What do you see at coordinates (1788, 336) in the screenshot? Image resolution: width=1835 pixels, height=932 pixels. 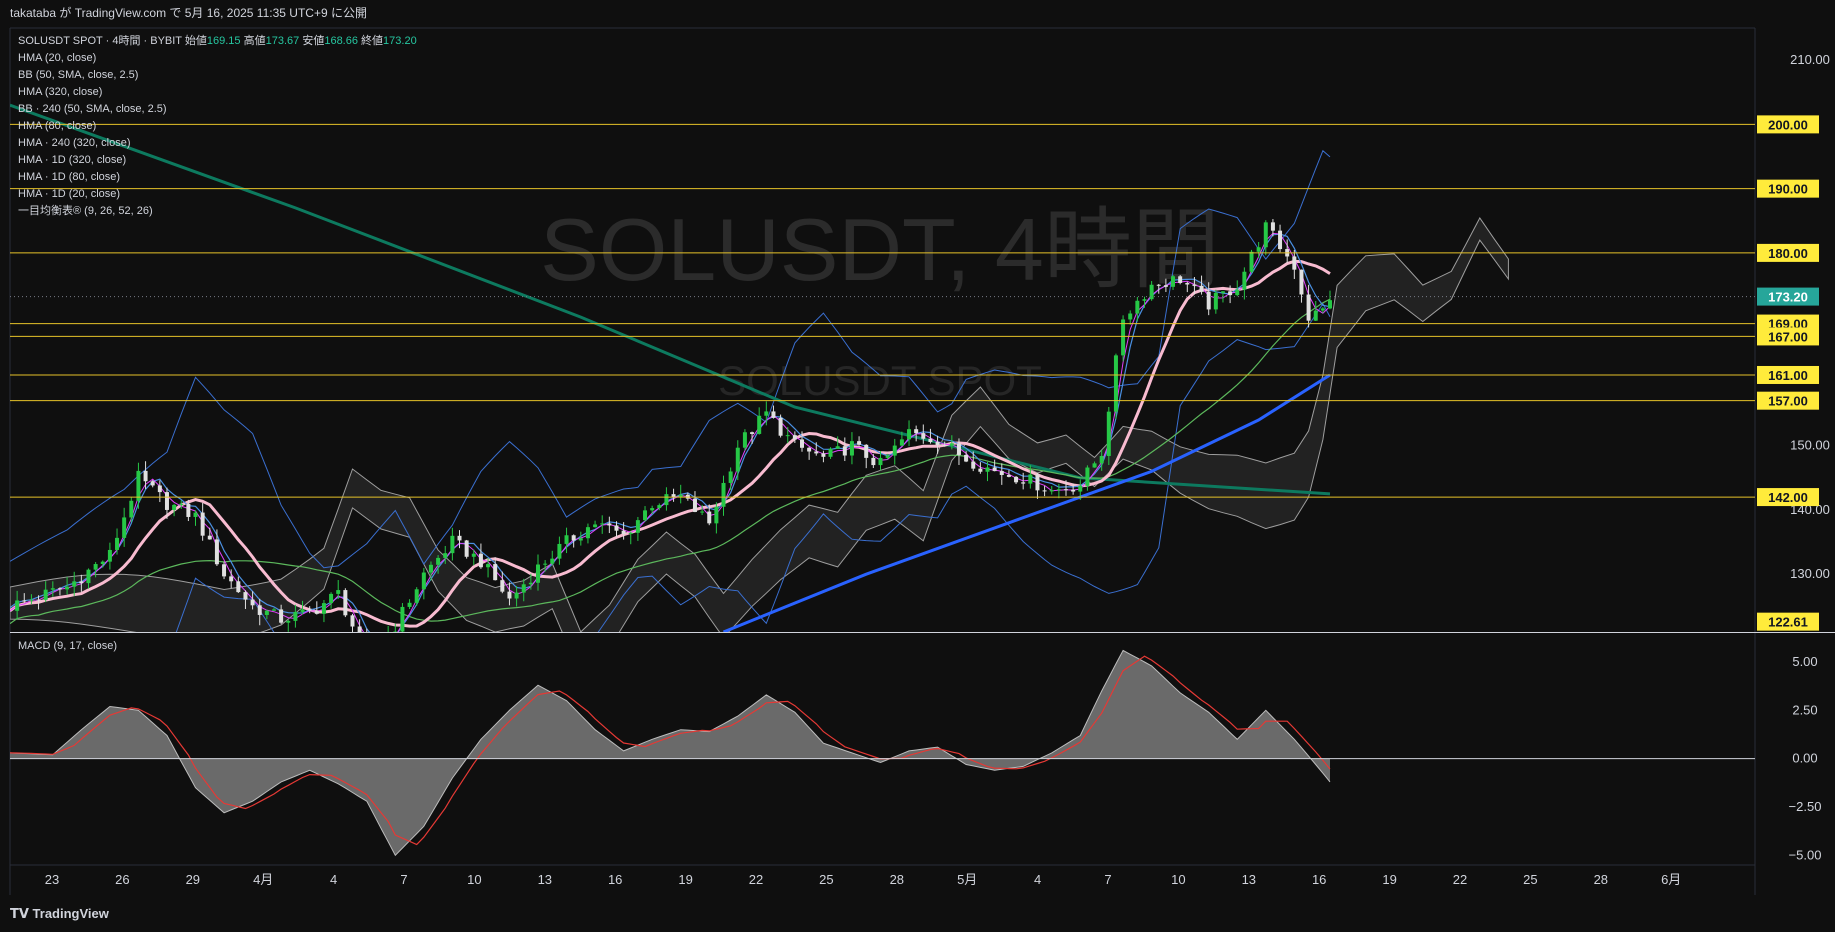 I see `price-label: 167.00` at bounding box center [1788, 336].